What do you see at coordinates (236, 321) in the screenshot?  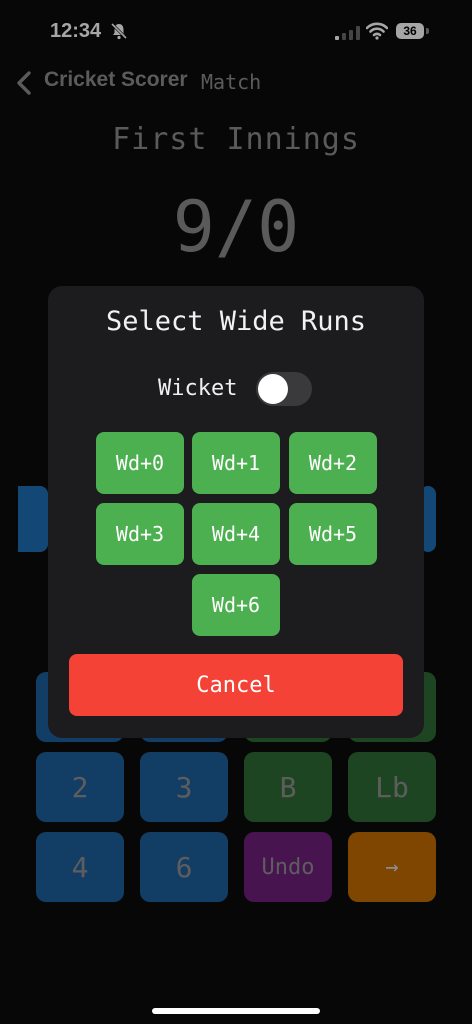 I see `modal-title: Select Wide Runs` at bounding box center [236, 321].